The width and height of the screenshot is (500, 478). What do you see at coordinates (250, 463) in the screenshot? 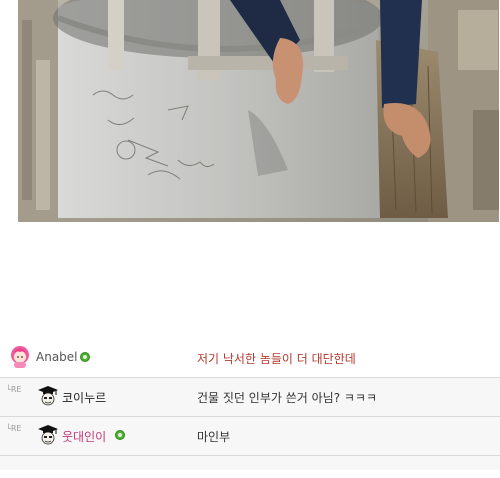
I see `comment-row-partial` at bounding box center [250, 463].